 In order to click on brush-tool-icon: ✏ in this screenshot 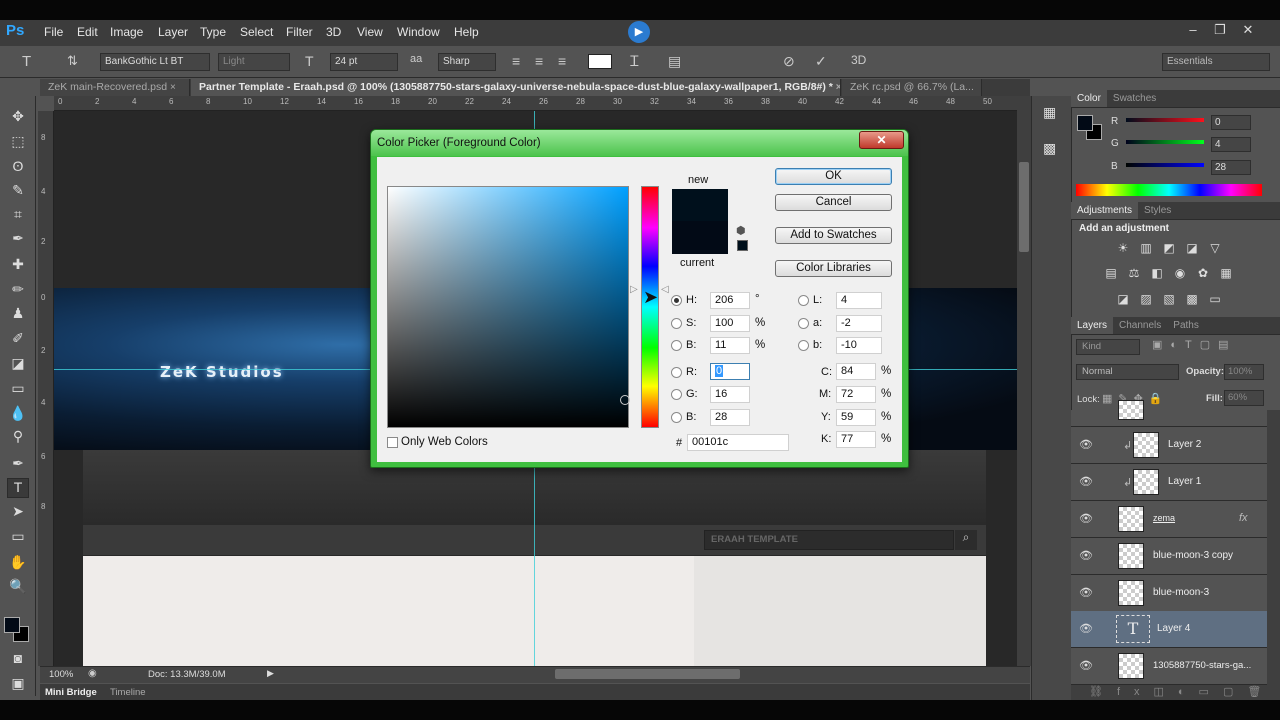, I will do `click(18, 291)`.